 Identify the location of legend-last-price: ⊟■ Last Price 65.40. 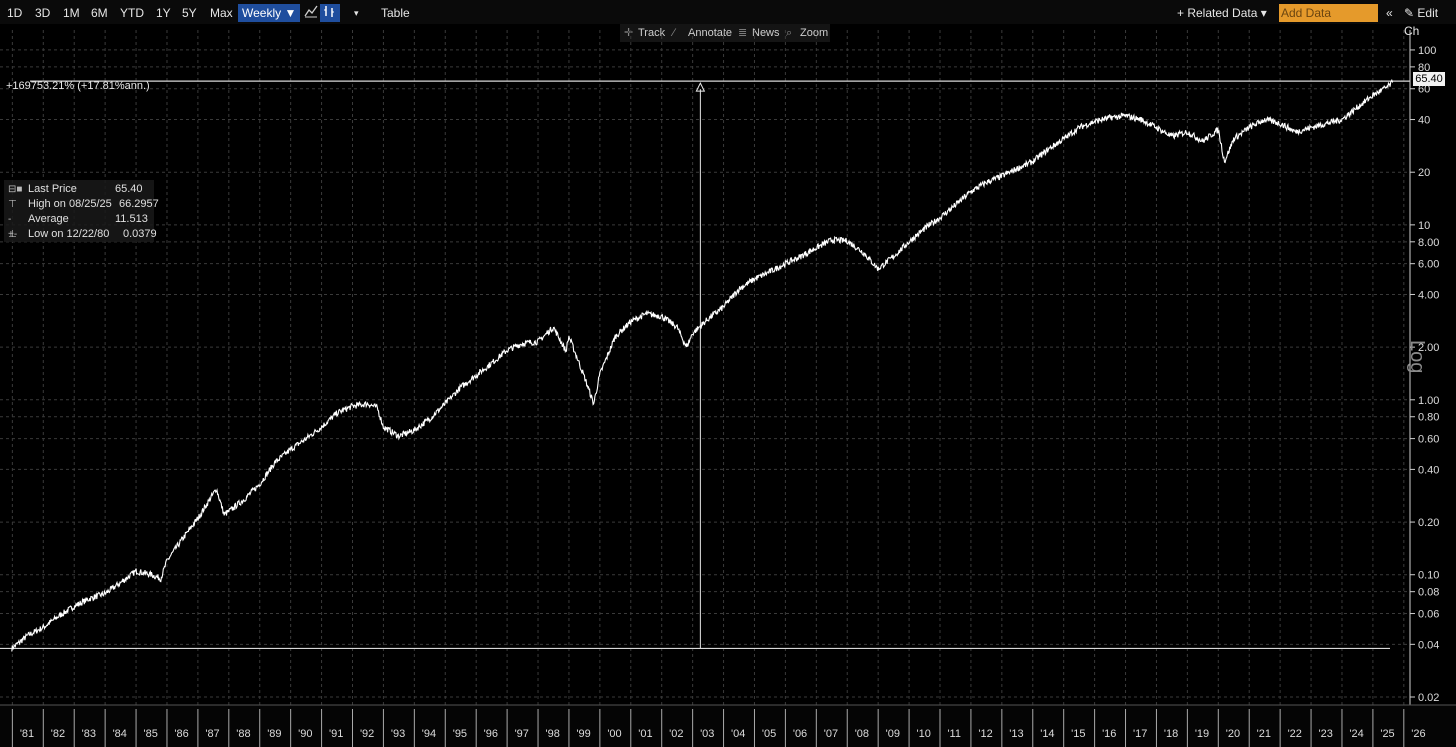
(79, 189).